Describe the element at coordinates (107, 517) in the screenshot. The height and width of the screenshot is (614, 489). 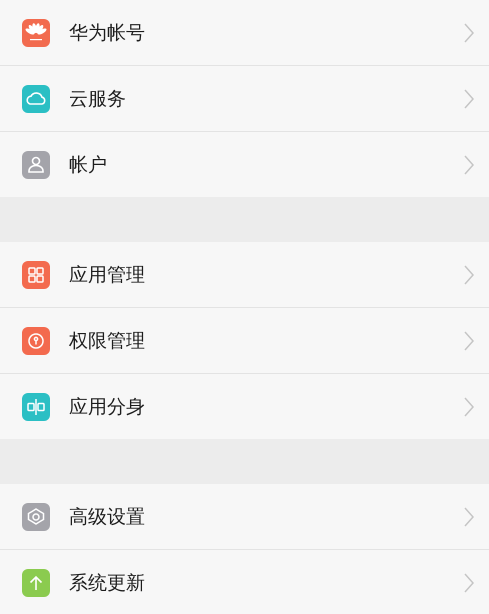
I see `item-label: 高级设置` at that location.